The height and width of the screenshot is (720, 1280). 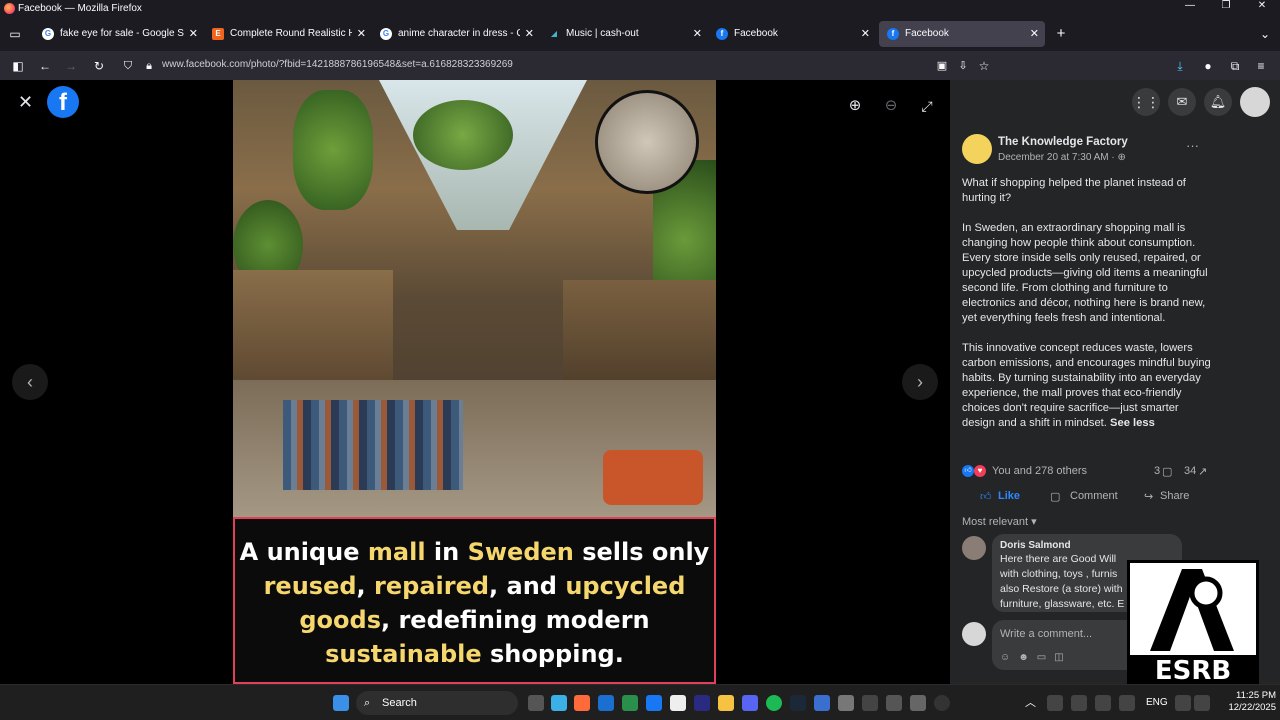 What do you see at coordinates (1094, 496) in the screenshot?
I see `comment-button: Comment` at bounding box center [1094, 496].